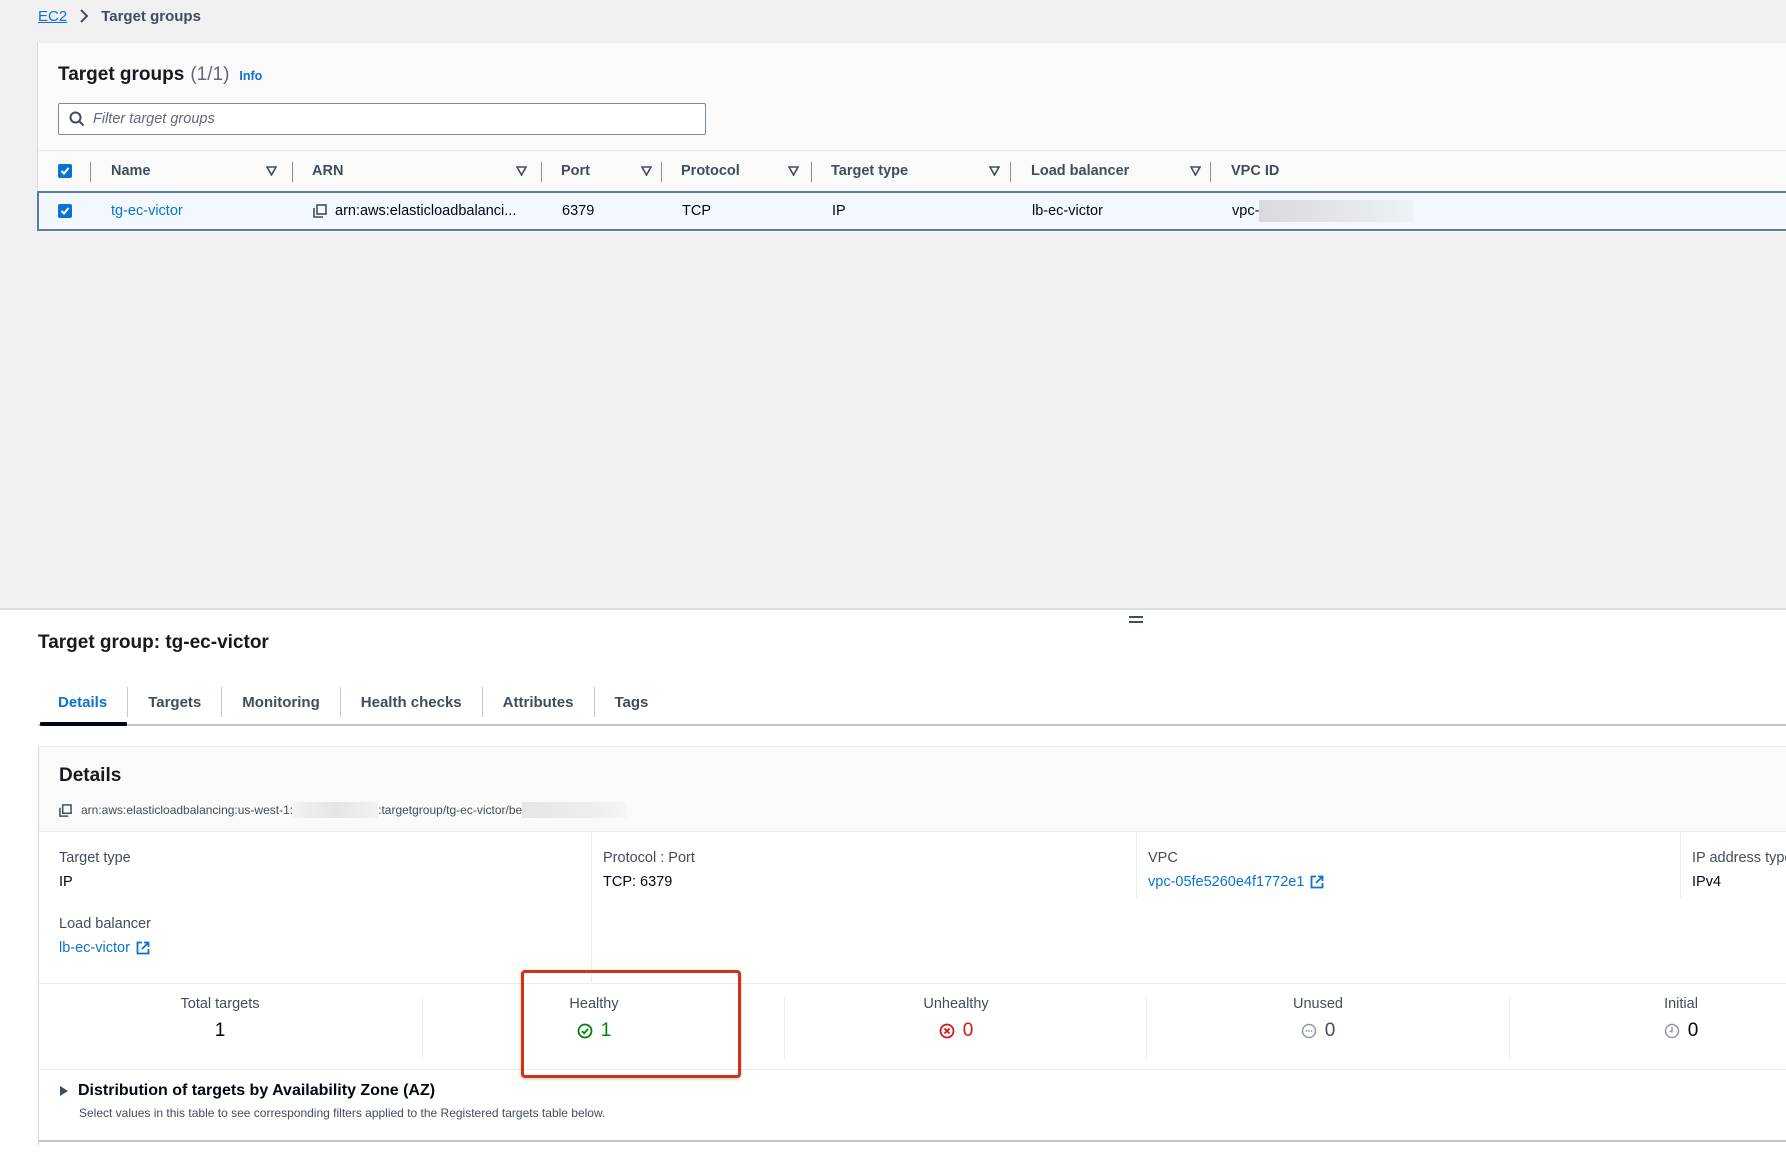 The width and height of the screenshot is (1786, 1173). Describe the element at coordinates (956, 1004) in the screenshot. I see `count-label: Unhealthy` at that location.